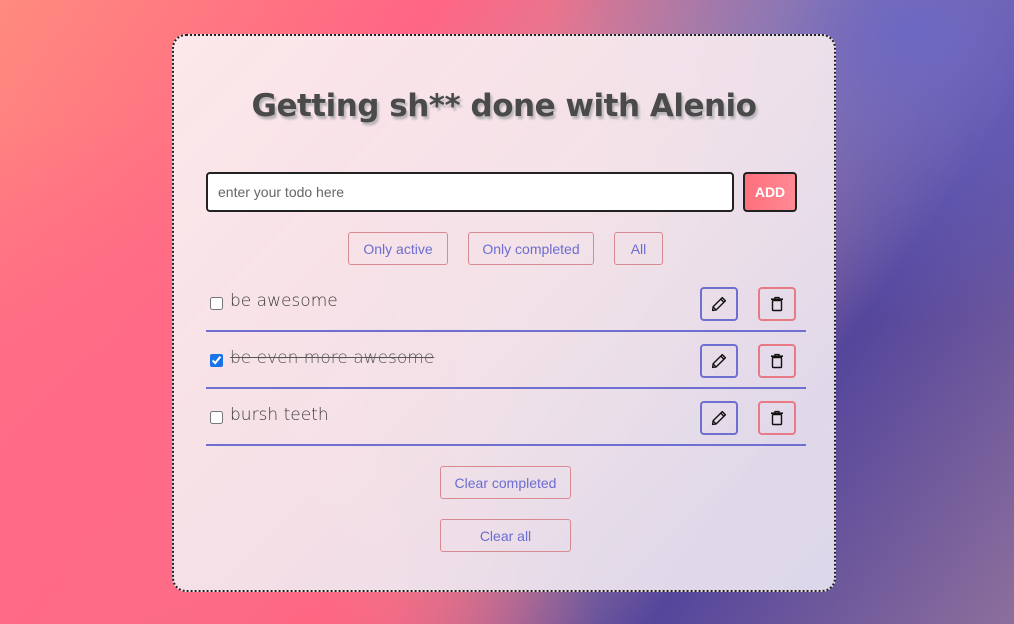  What do you see at coordinates (504, 106) in the screenshot?
I see `page-title: Getting sh** done with Alenio` at bounding box center [504, 106].